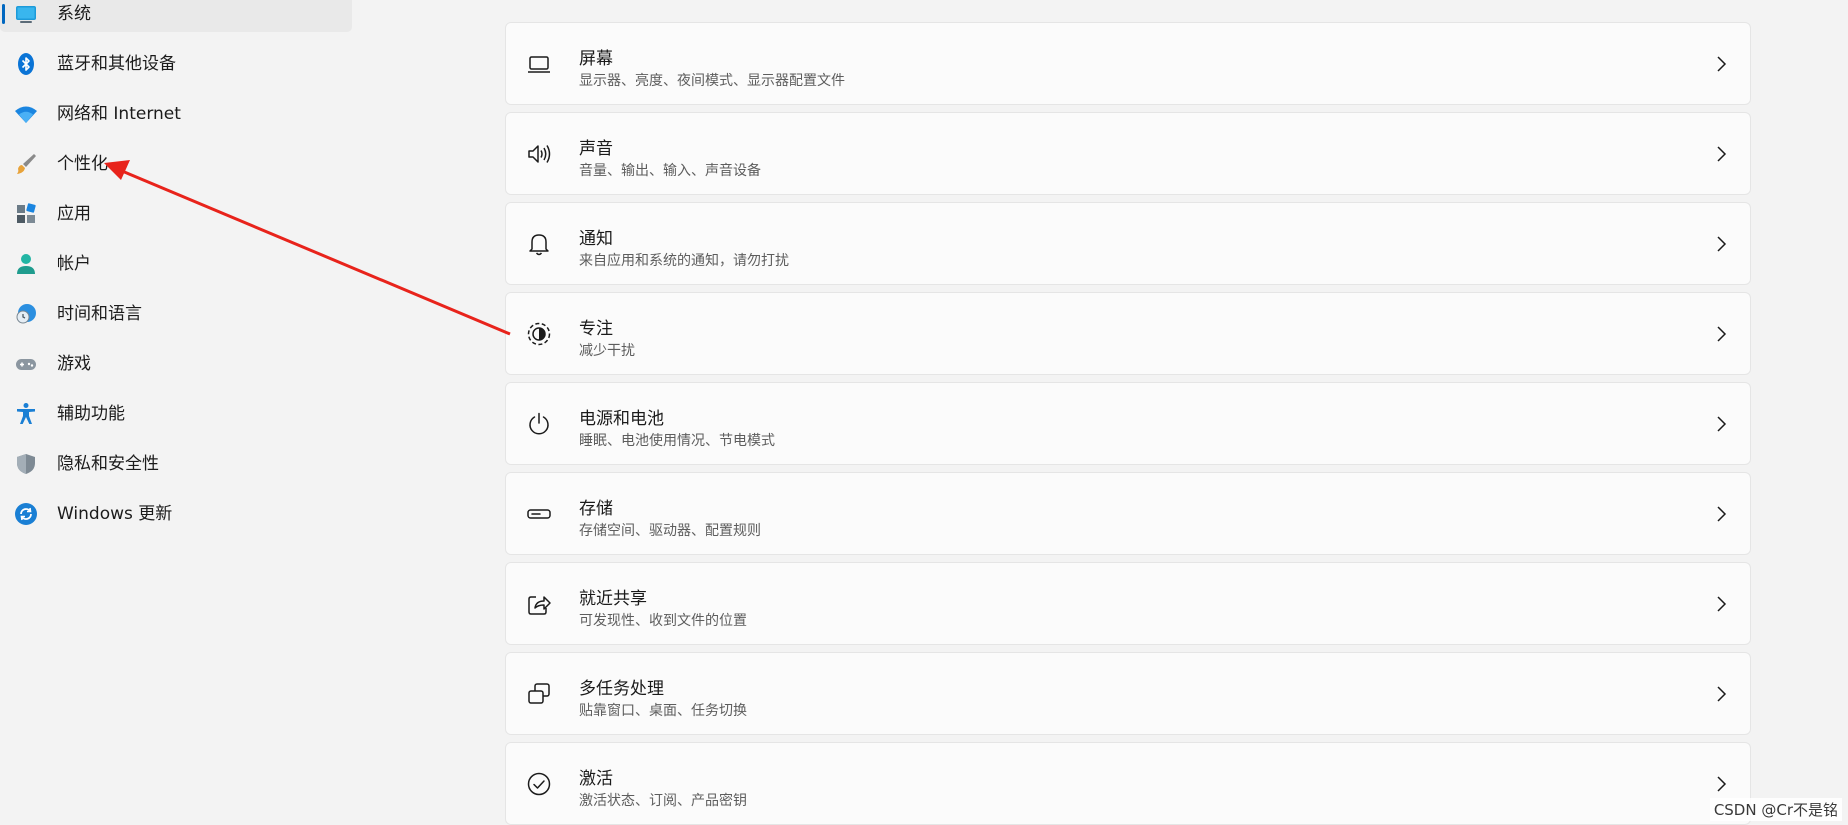 The width and height of the screenshot is (1848, 825). What do you see at coordinates (621, 419) in the screenshot?
I see `setting-title: 电源和电池` at bounding box center [621, 419].